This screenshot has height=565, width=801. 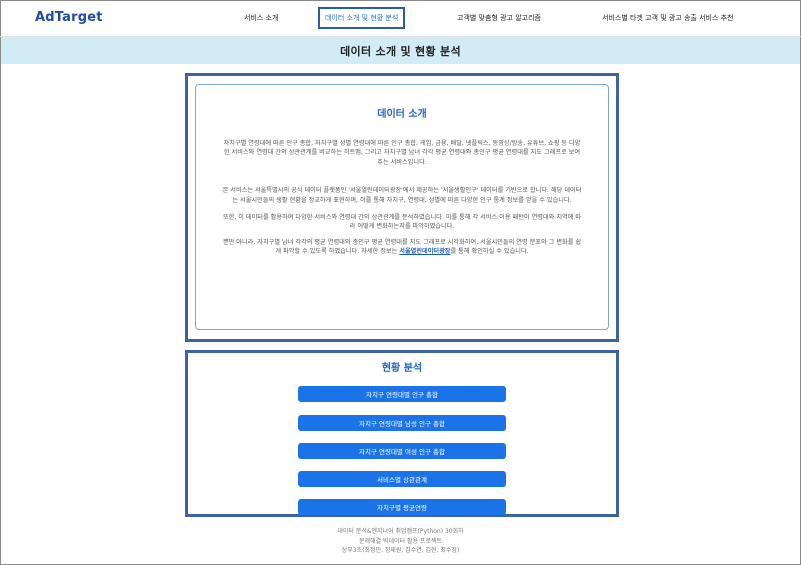 What do you see at coordinates (668, 18) in the screenshot?
I see `nav-target-recommend: 서비스별 타겟 고객 및 광고 송출 서비스 추천` at bounding box center [668, 18].